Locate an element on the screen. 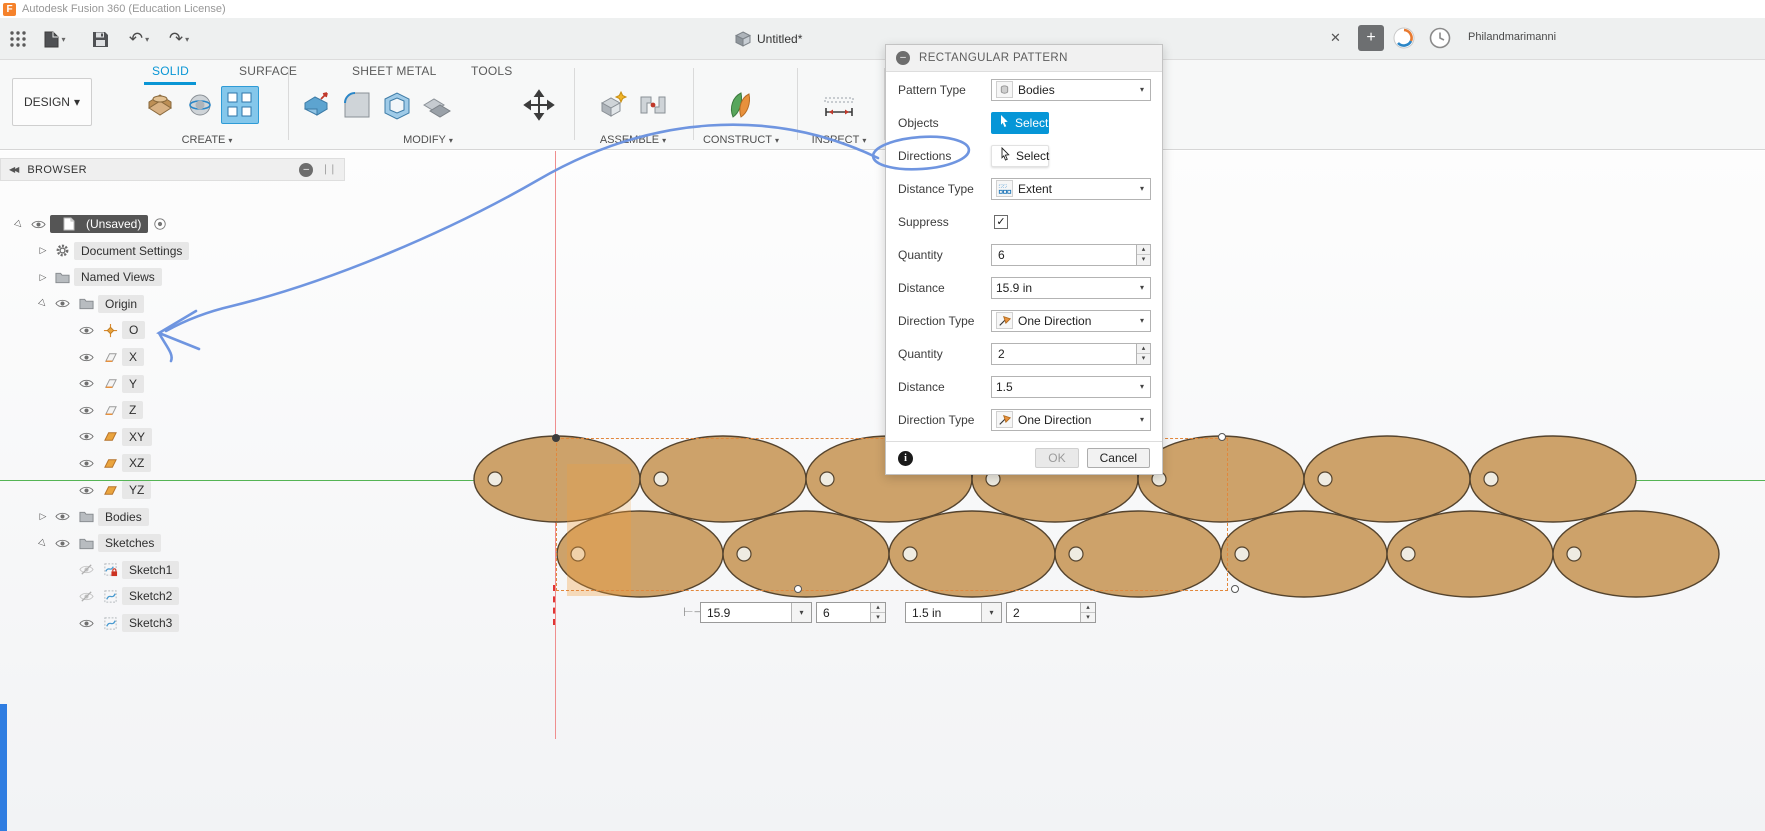 The width and height of the screenshot is (1765, 831). tree-item-label: Sketch3 is located at coordinates (151, 623).